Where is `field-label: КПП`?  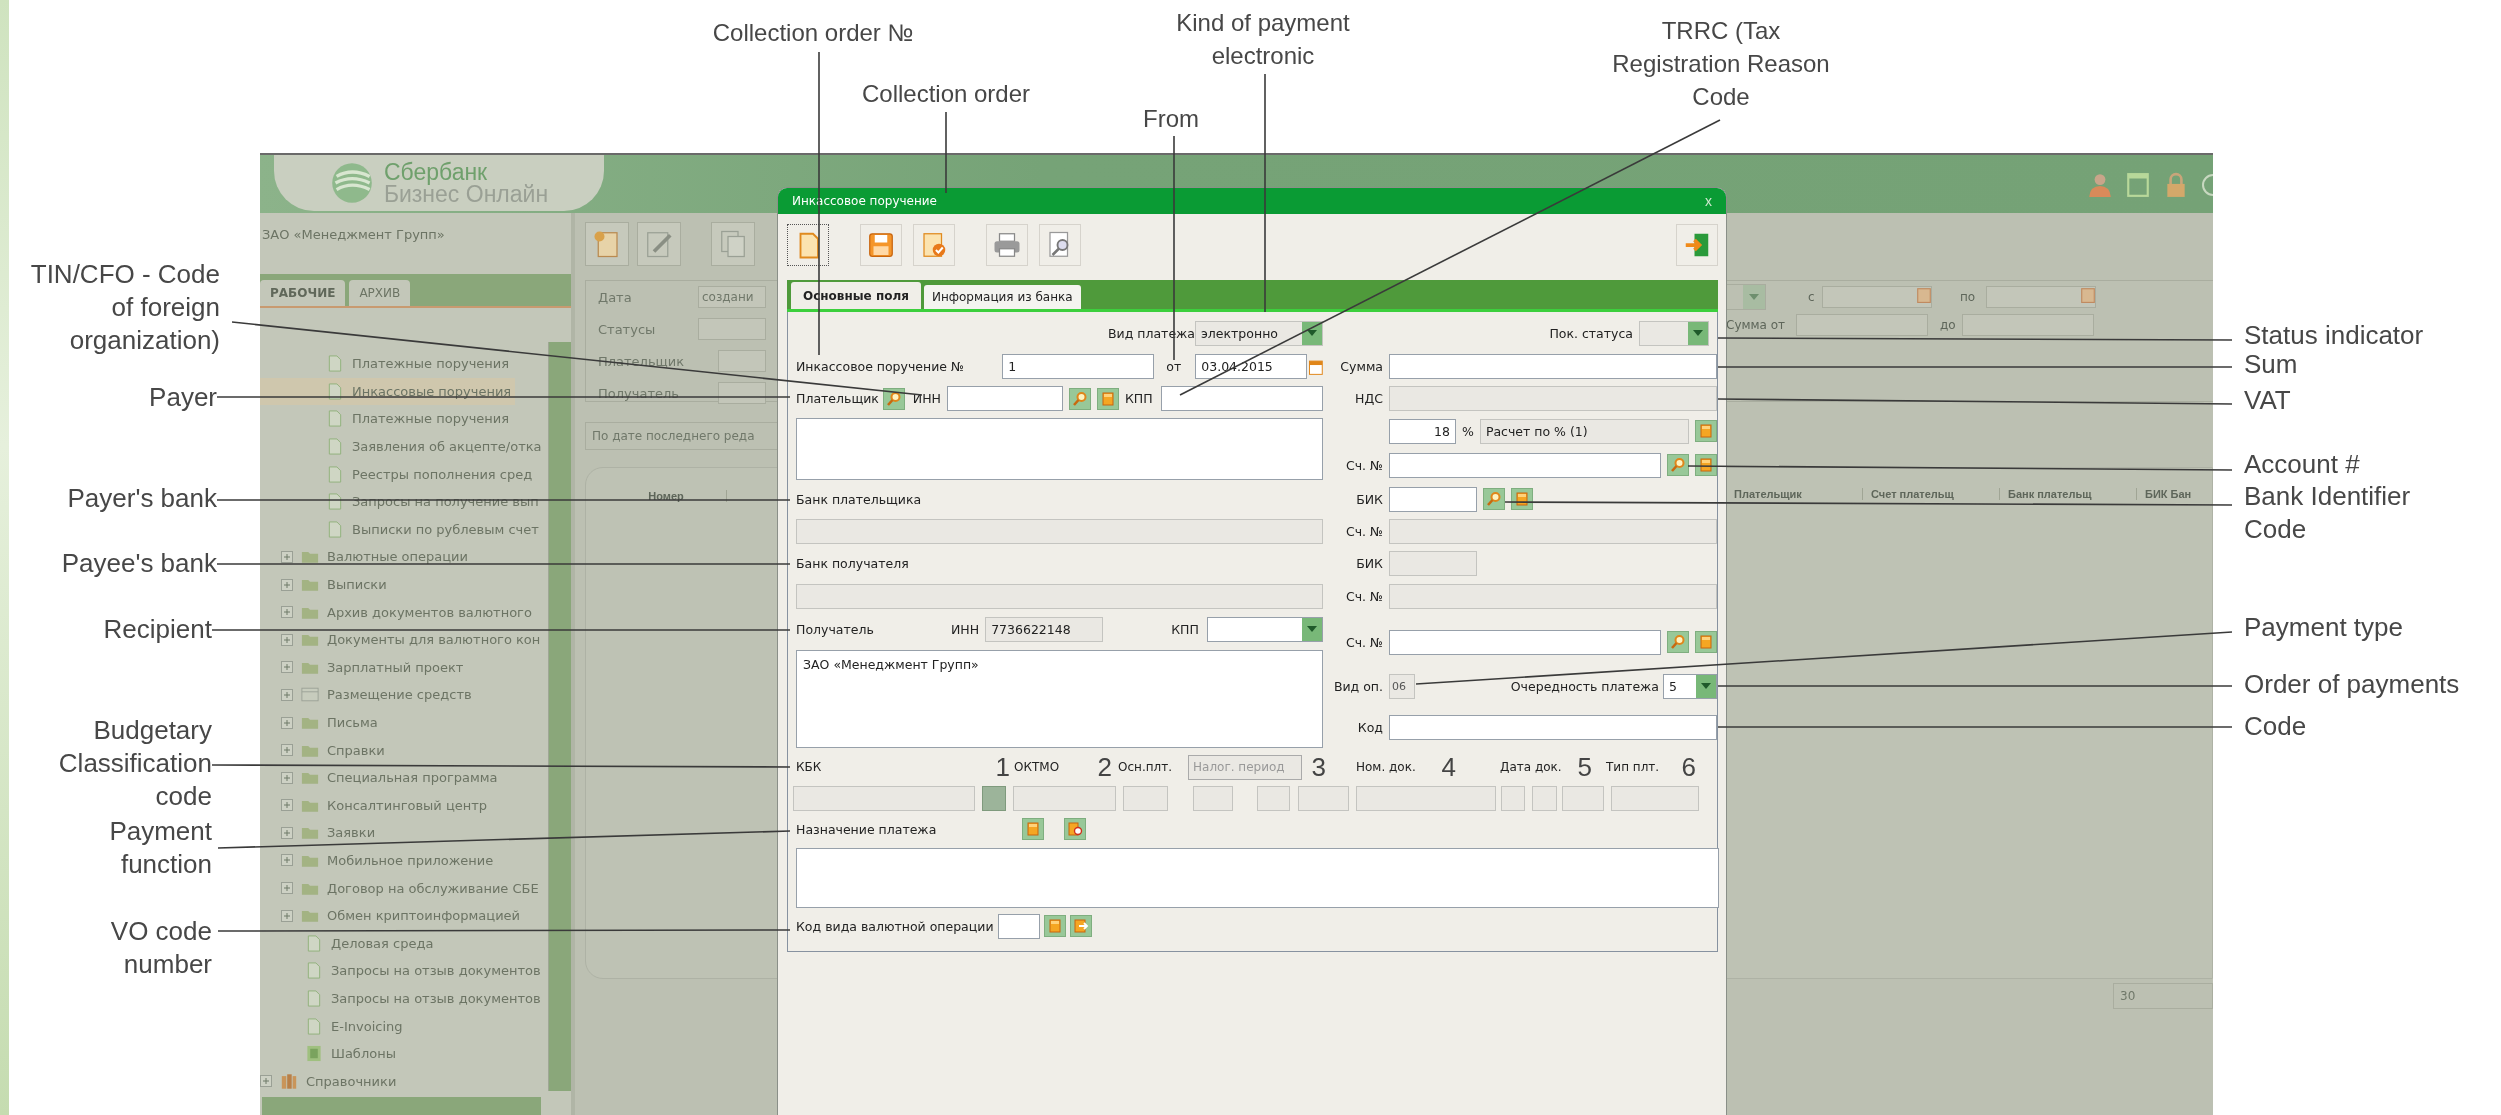 field-label: КПП is located at coordinates (1185, 629).